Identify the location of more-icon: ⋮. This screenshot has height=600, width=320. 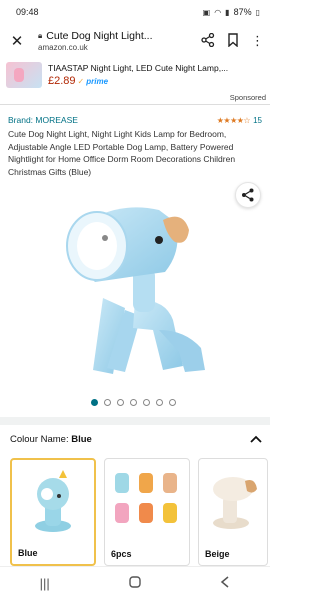
(257, 41).